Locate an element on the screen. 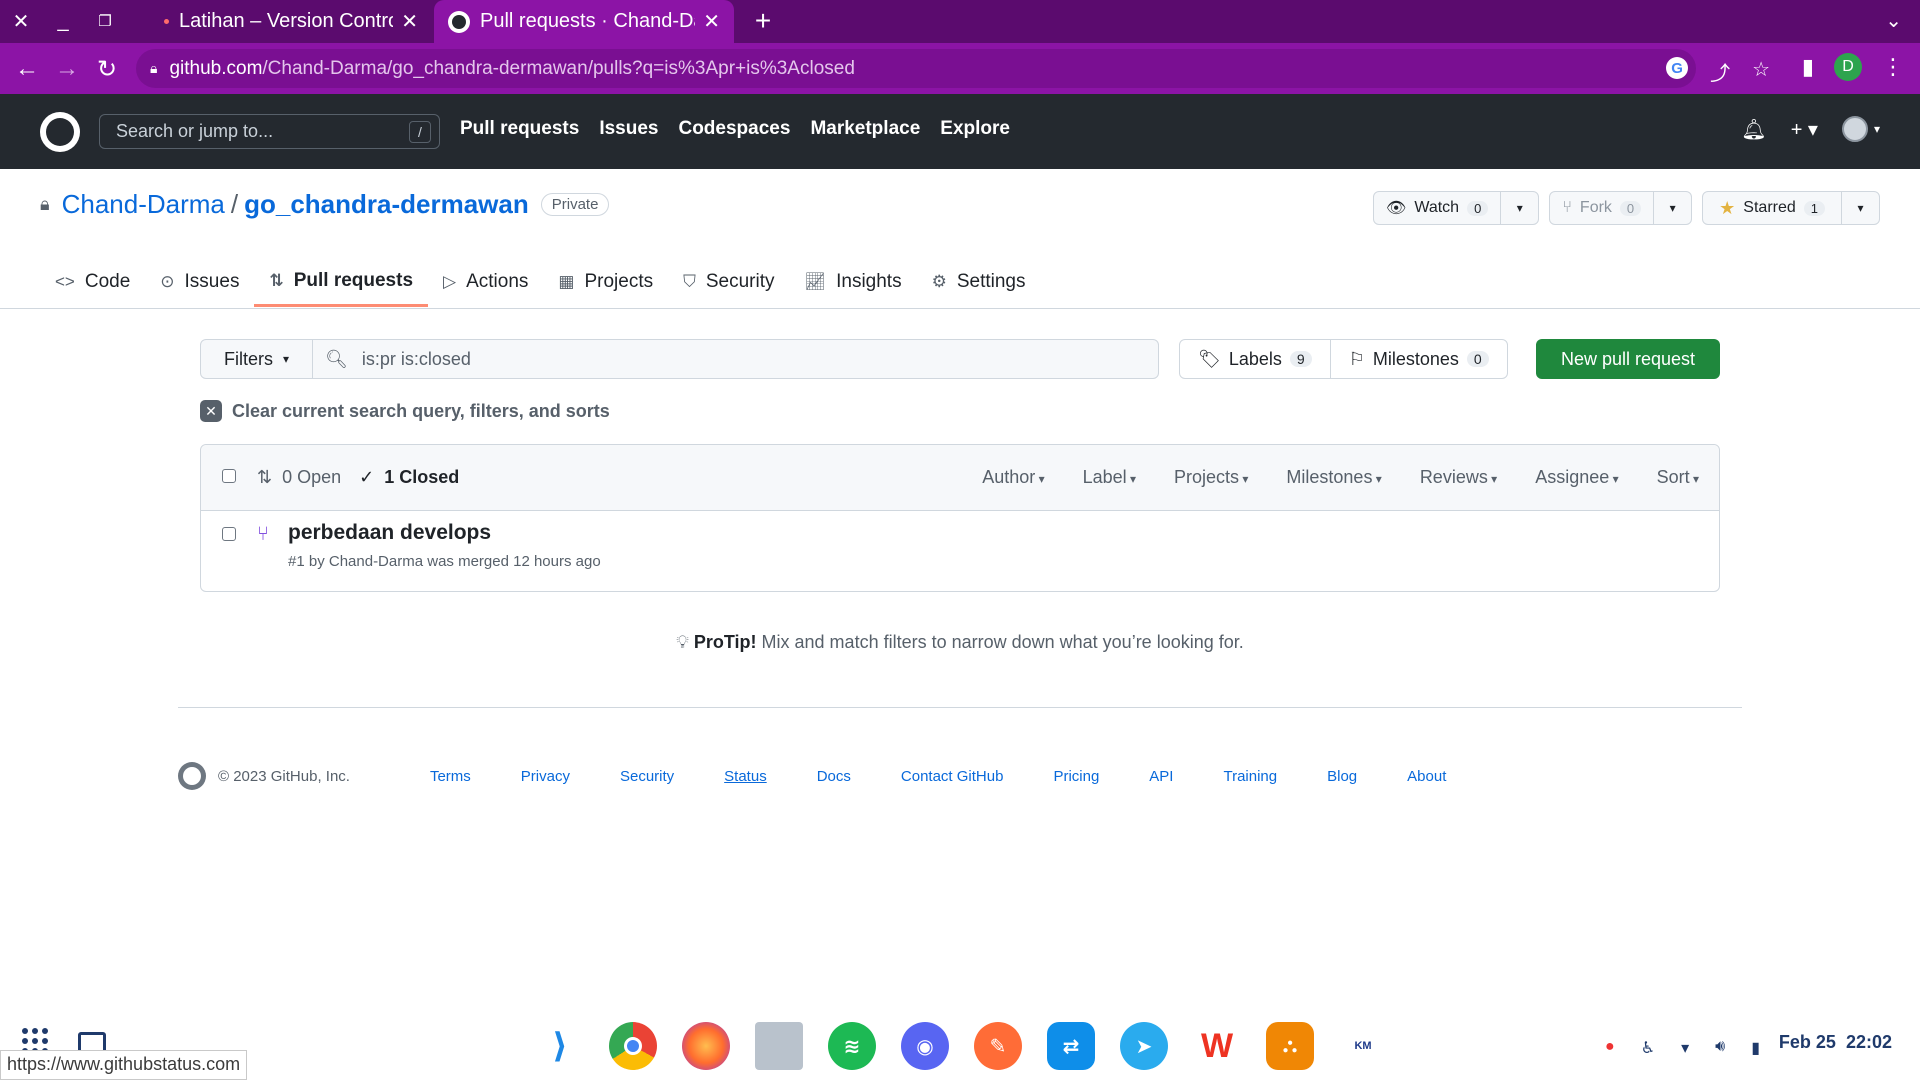 The image size is (1920, 1080). minimize-icon: _ is located at coordinates (63, 21).